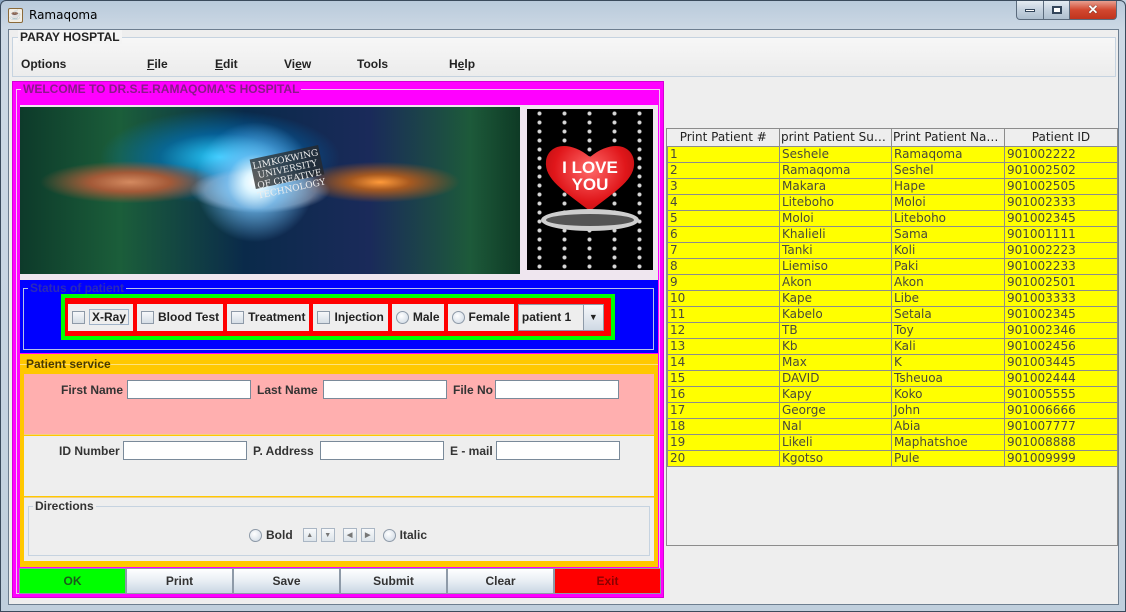  I want to click on table-row: 5 Moloi Liteboho 901002345, so click(892, 218).